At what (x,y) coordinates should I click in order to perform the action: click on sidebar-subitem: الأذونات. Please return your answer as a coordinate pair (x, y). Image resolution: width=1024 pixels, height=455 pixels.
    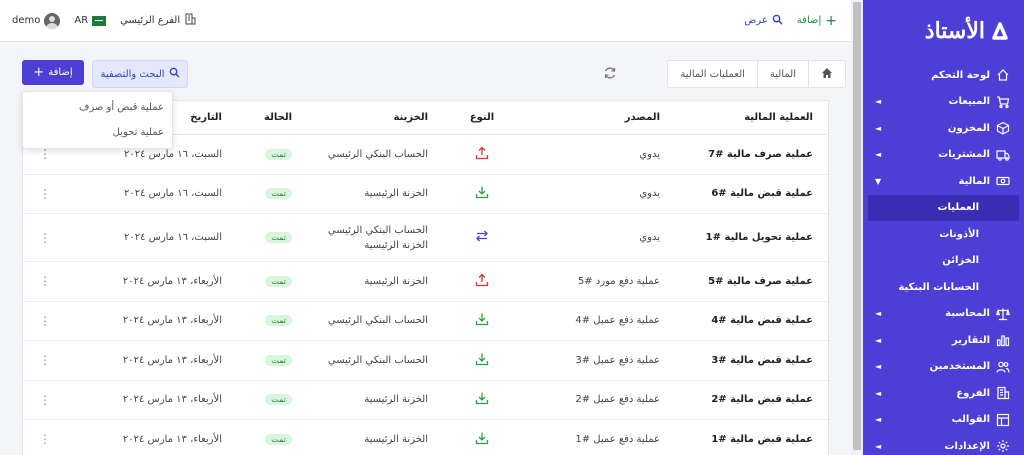
    Looking at the image, I should click on (943, 234).